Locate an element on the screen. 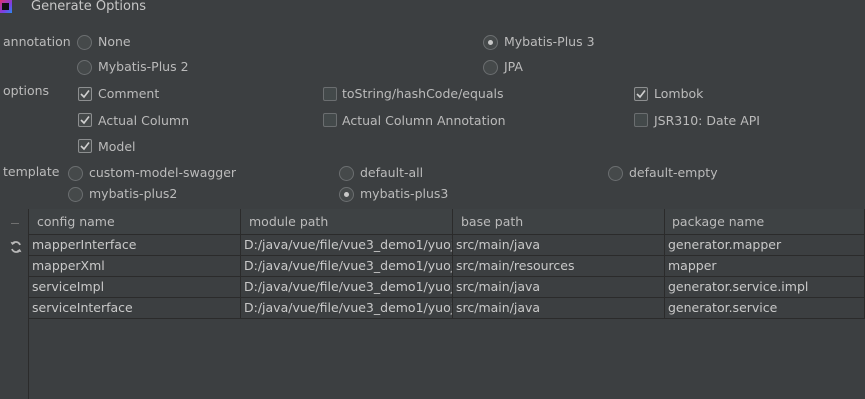 This screenshot has height=399, width=865. comment-label: Comment is located at coordinates (128, 93).